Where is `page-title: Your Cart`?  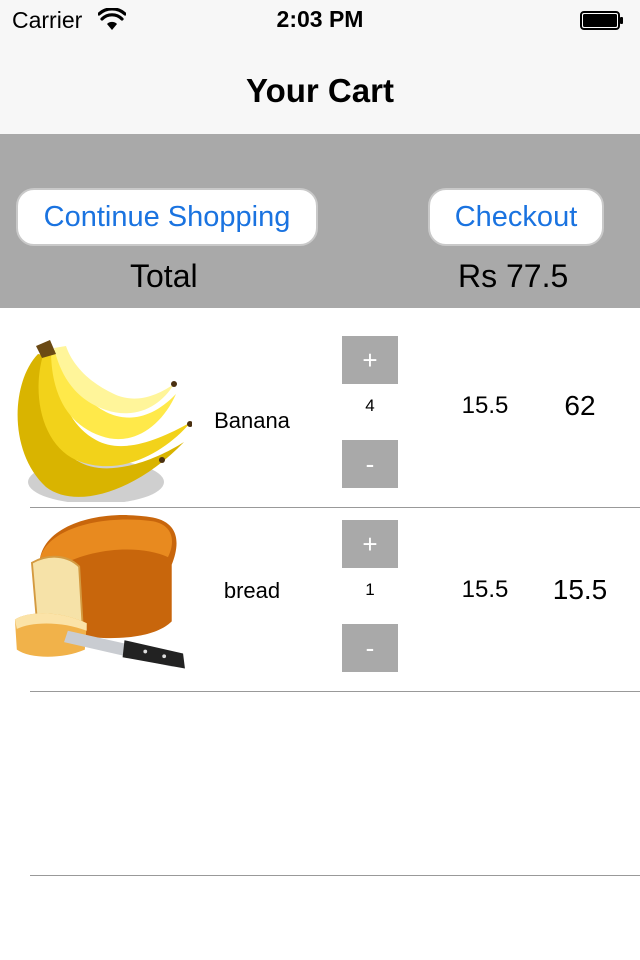
page-title: Your Cart is located at coordinates (320, 90).